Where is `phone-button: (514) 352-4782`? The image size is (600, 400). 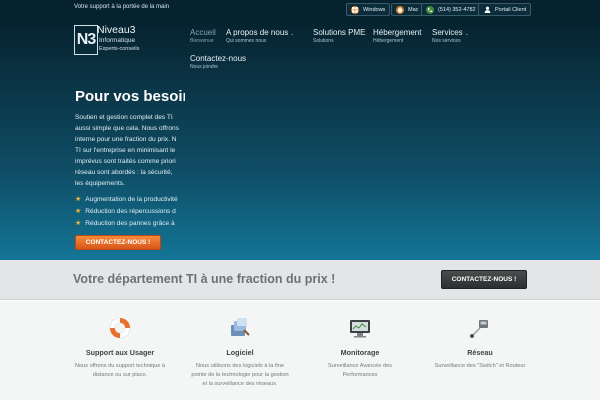 phone-button: (514) 352-4782 is located at coordinates (451, 9).